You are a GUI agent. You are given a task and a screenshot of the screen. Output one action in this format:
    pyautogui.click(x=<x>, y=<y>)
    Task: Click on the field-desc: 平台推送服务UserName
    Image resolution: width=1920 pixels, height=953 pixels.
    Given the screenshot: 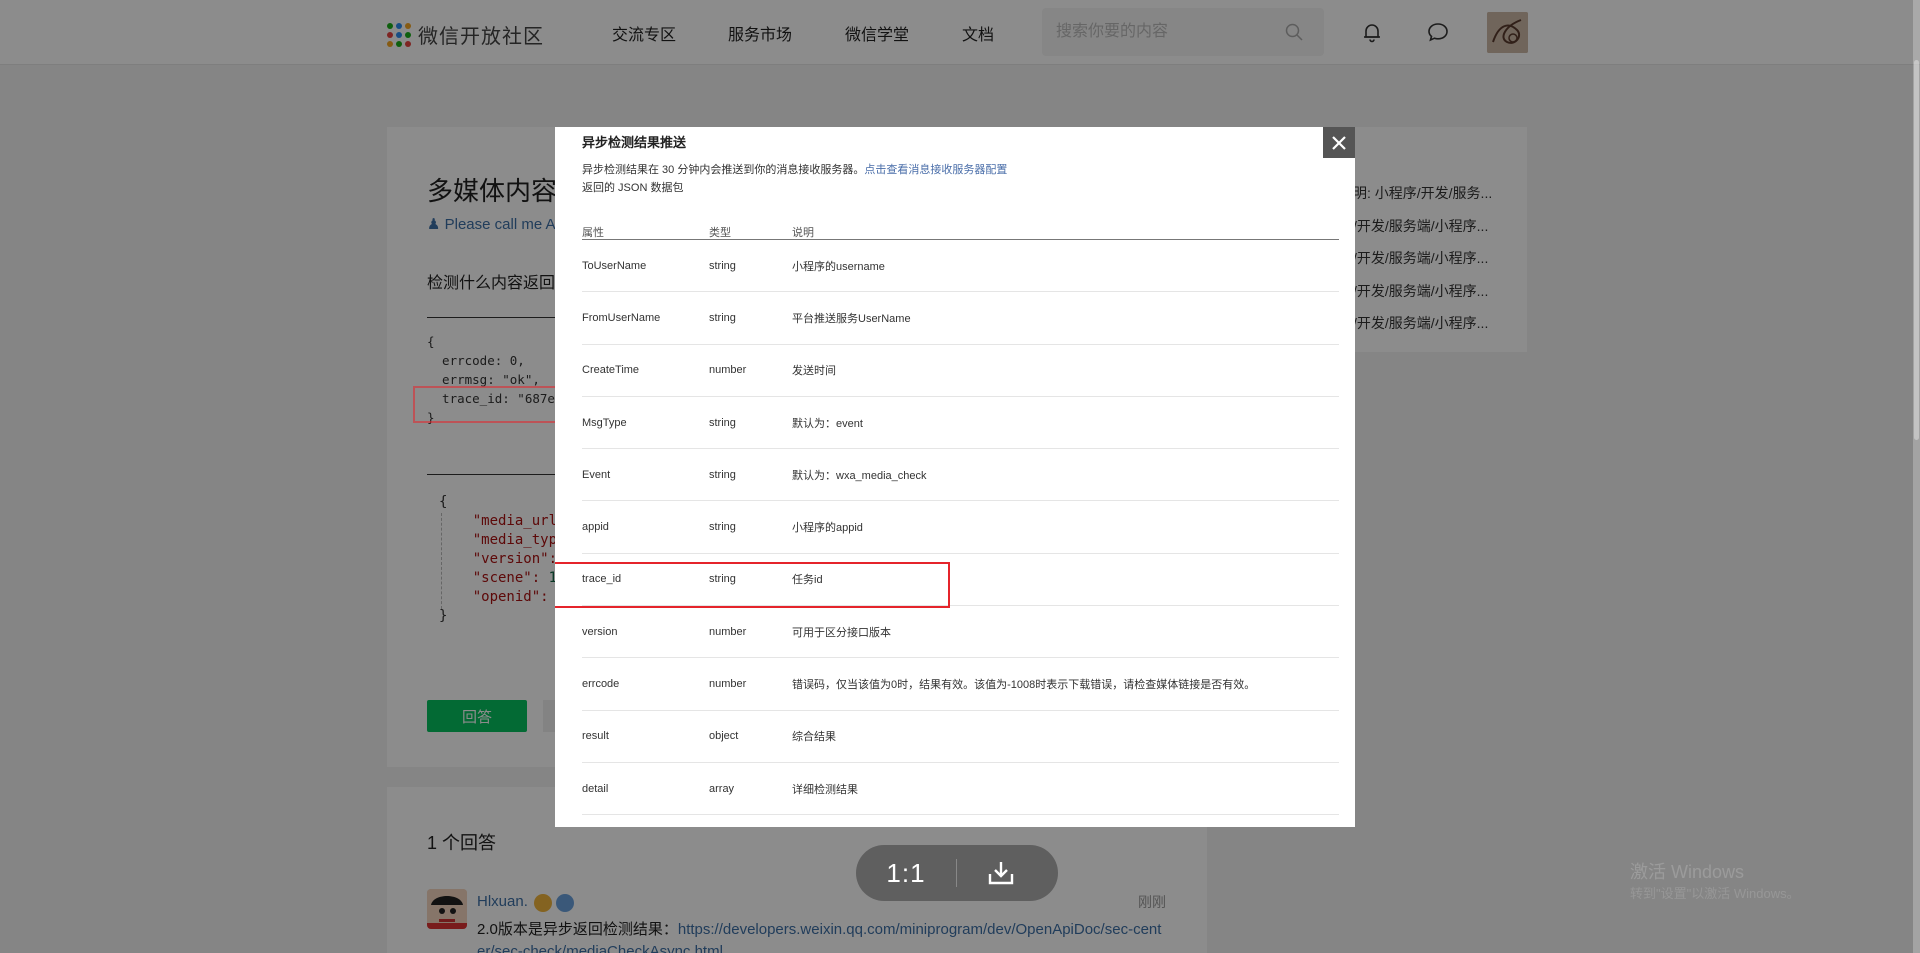 What is the action you would take?
    pyautogui.click(x=851, y=318)
    